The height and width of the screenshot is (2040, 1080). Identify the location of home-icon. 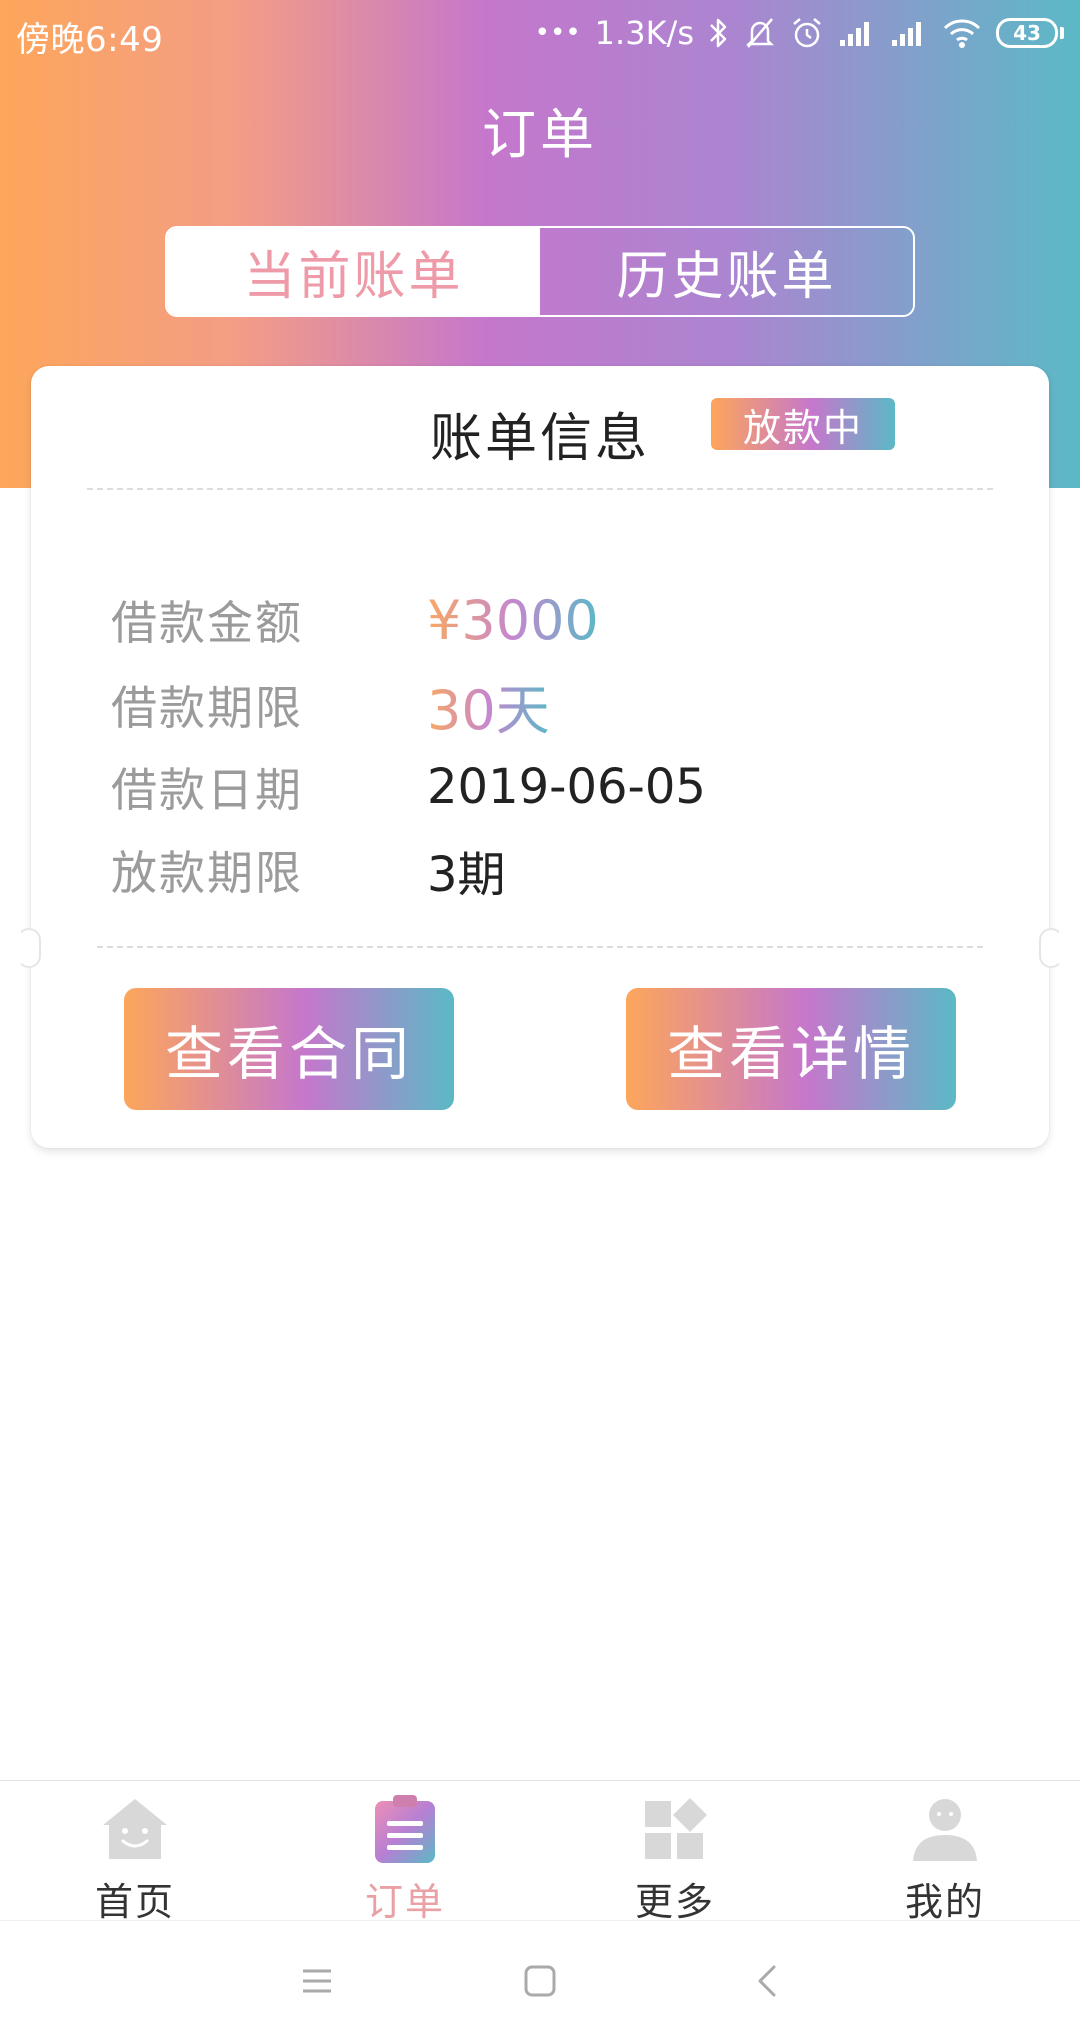
(135, 1829).